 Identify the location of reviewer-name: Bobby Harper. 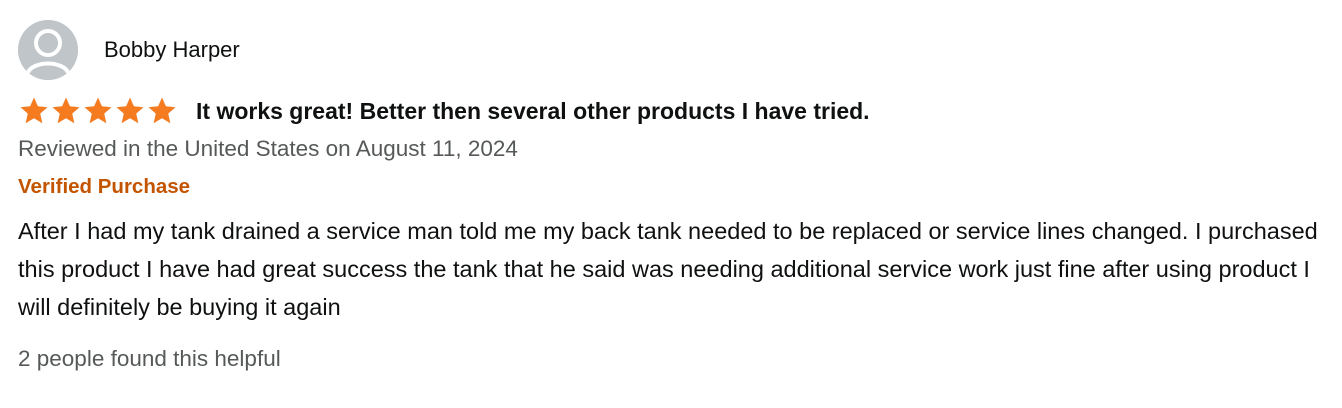
(172, 50).